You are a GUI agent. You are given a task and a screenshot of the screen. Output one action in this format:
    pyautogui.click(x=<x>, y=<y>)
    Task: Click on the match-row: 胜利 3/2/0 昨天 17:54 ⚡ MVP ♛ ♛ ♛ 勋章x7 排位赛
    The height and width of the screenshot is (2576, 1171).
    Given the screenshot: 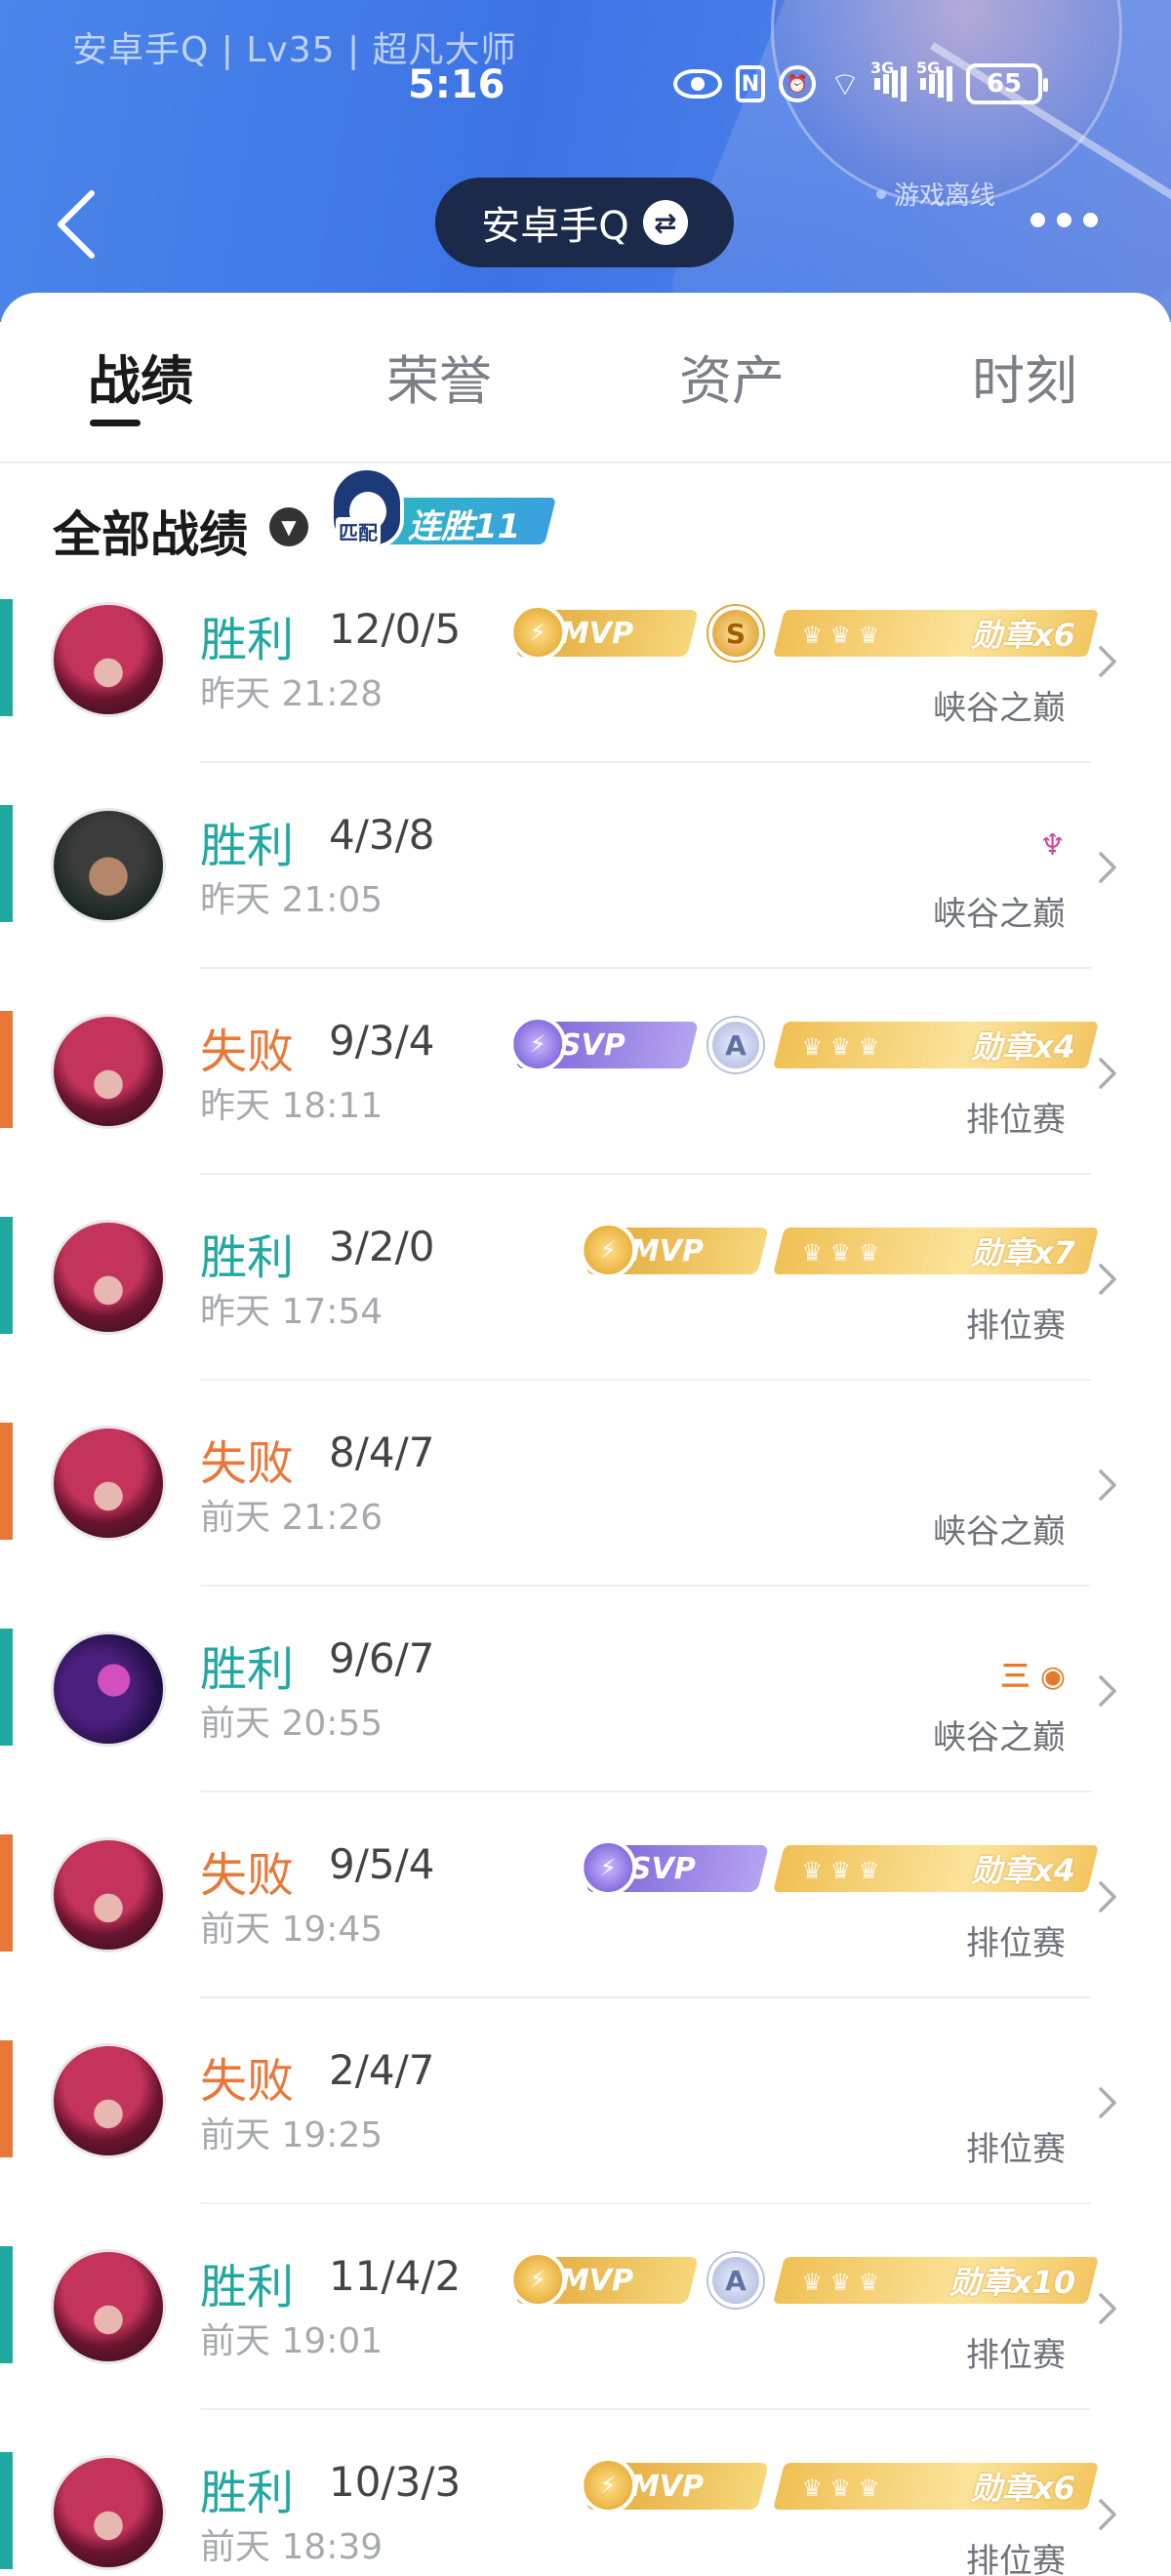 What is the action you would take?
    pyautogui.click(x=585, y=1314)
    